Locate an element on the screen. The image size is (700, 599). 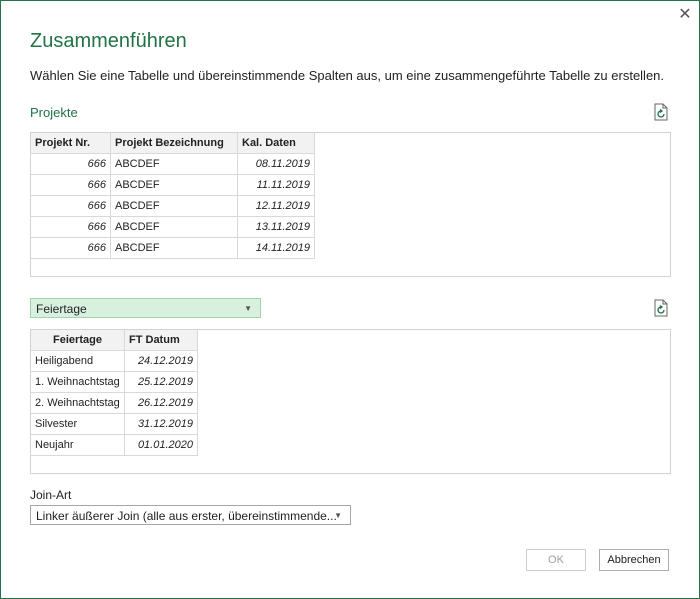
table-cell: Silvester is located at coordinates (78, 424).